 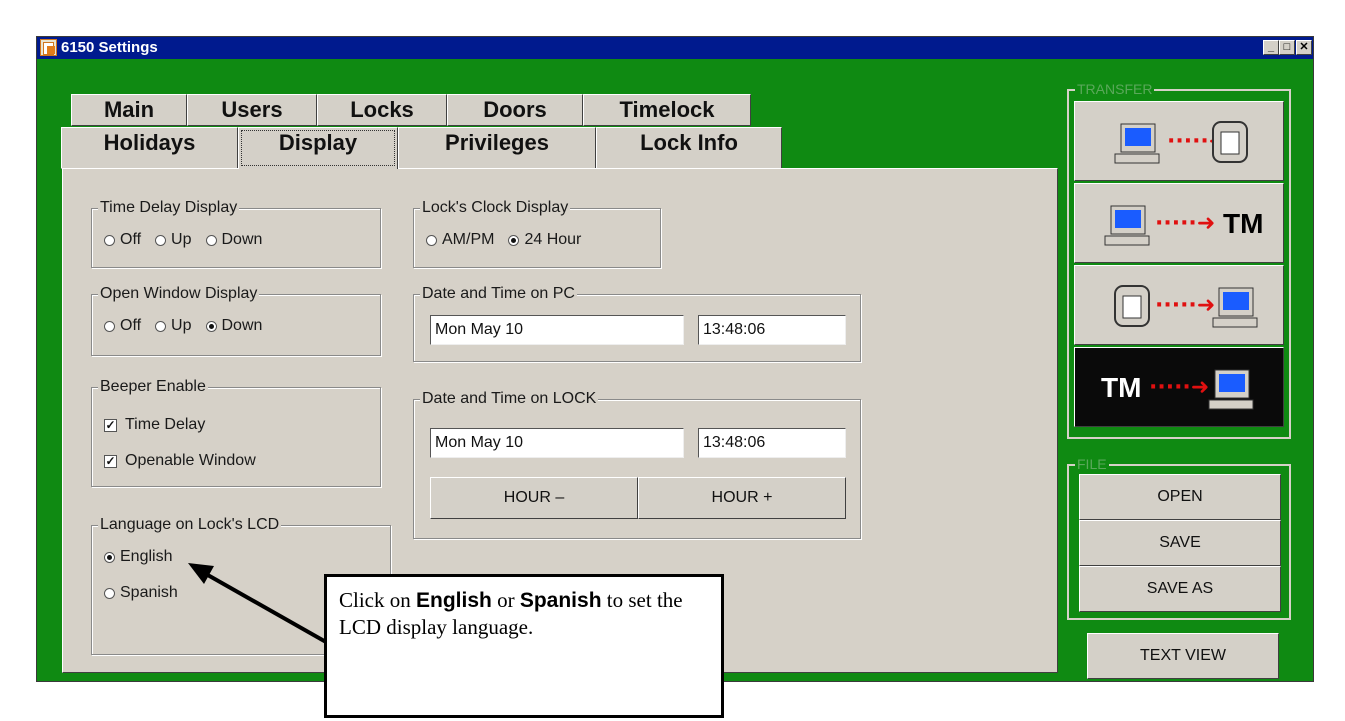 I want to click on tab-display: Display, so click(x=318, y=148).